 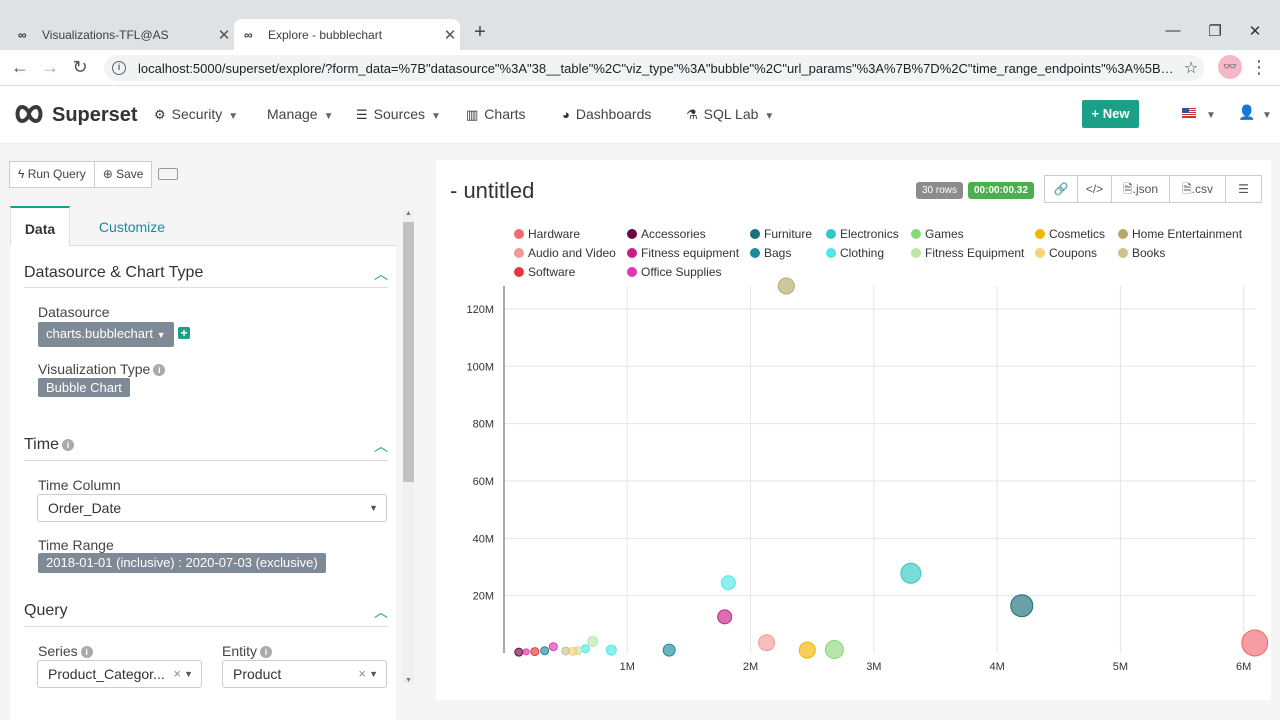 What do you see at coordinates (788, 234) in the screenshot?
I see `legend-label: Furniture` at bounding box center [788, 234].